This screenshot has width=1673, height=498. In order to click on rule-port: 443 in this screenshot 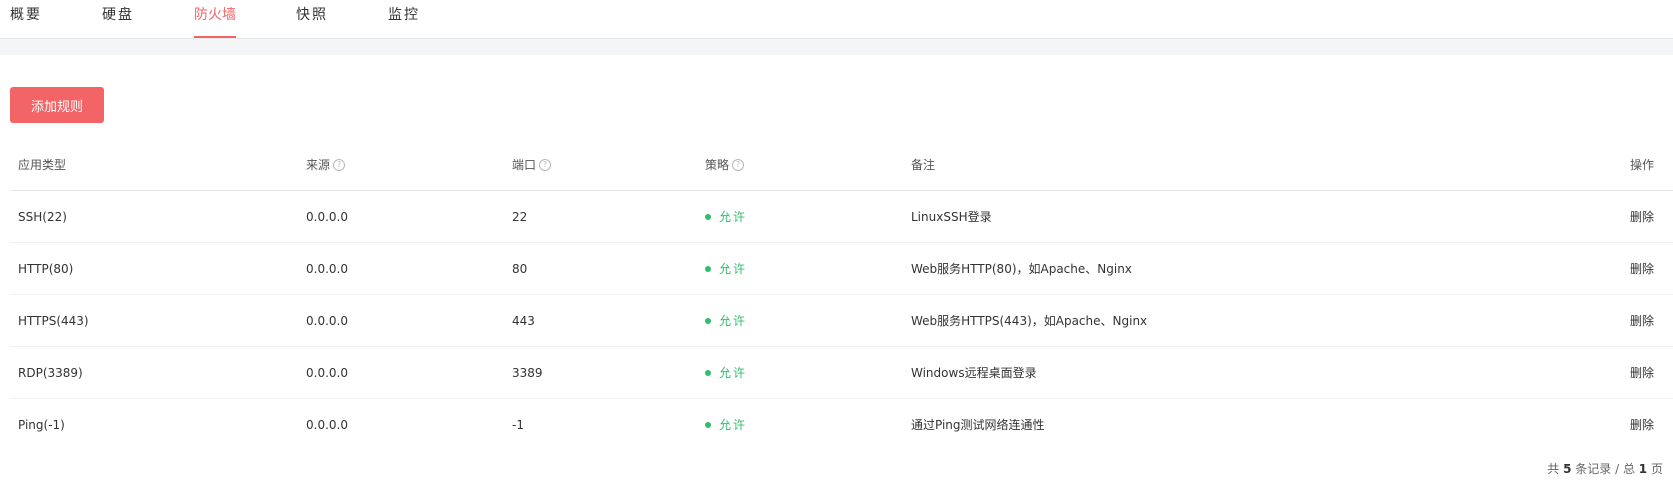, I will do `click(523, 320)`.